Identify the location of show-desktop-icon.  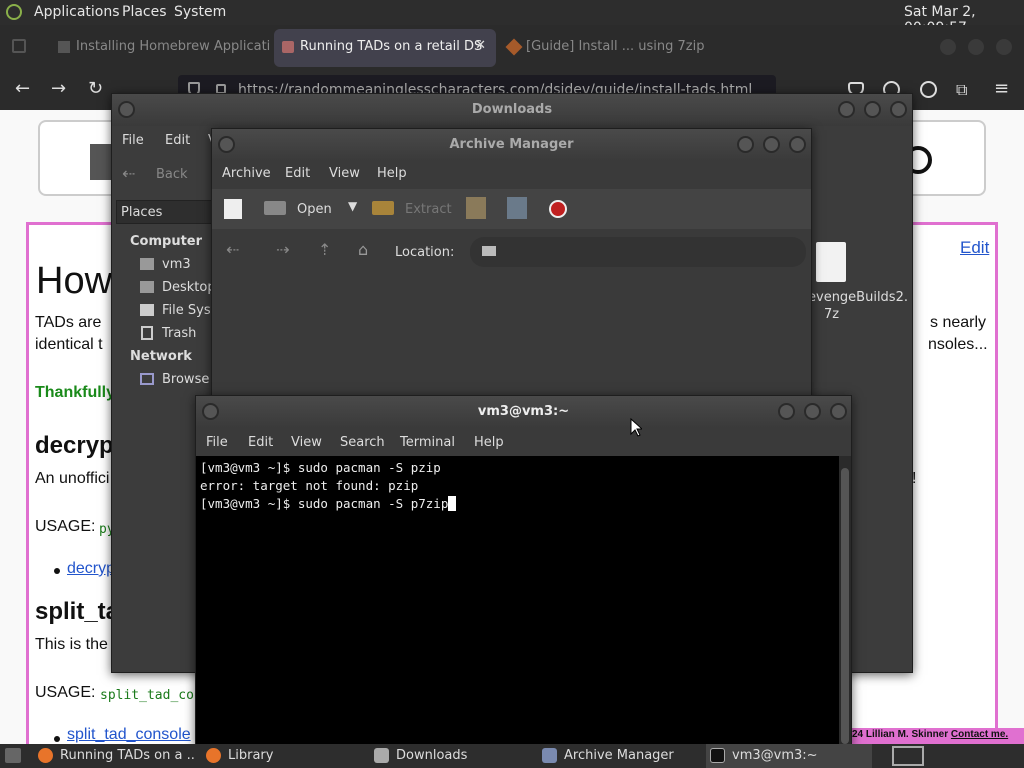
(13, 755).